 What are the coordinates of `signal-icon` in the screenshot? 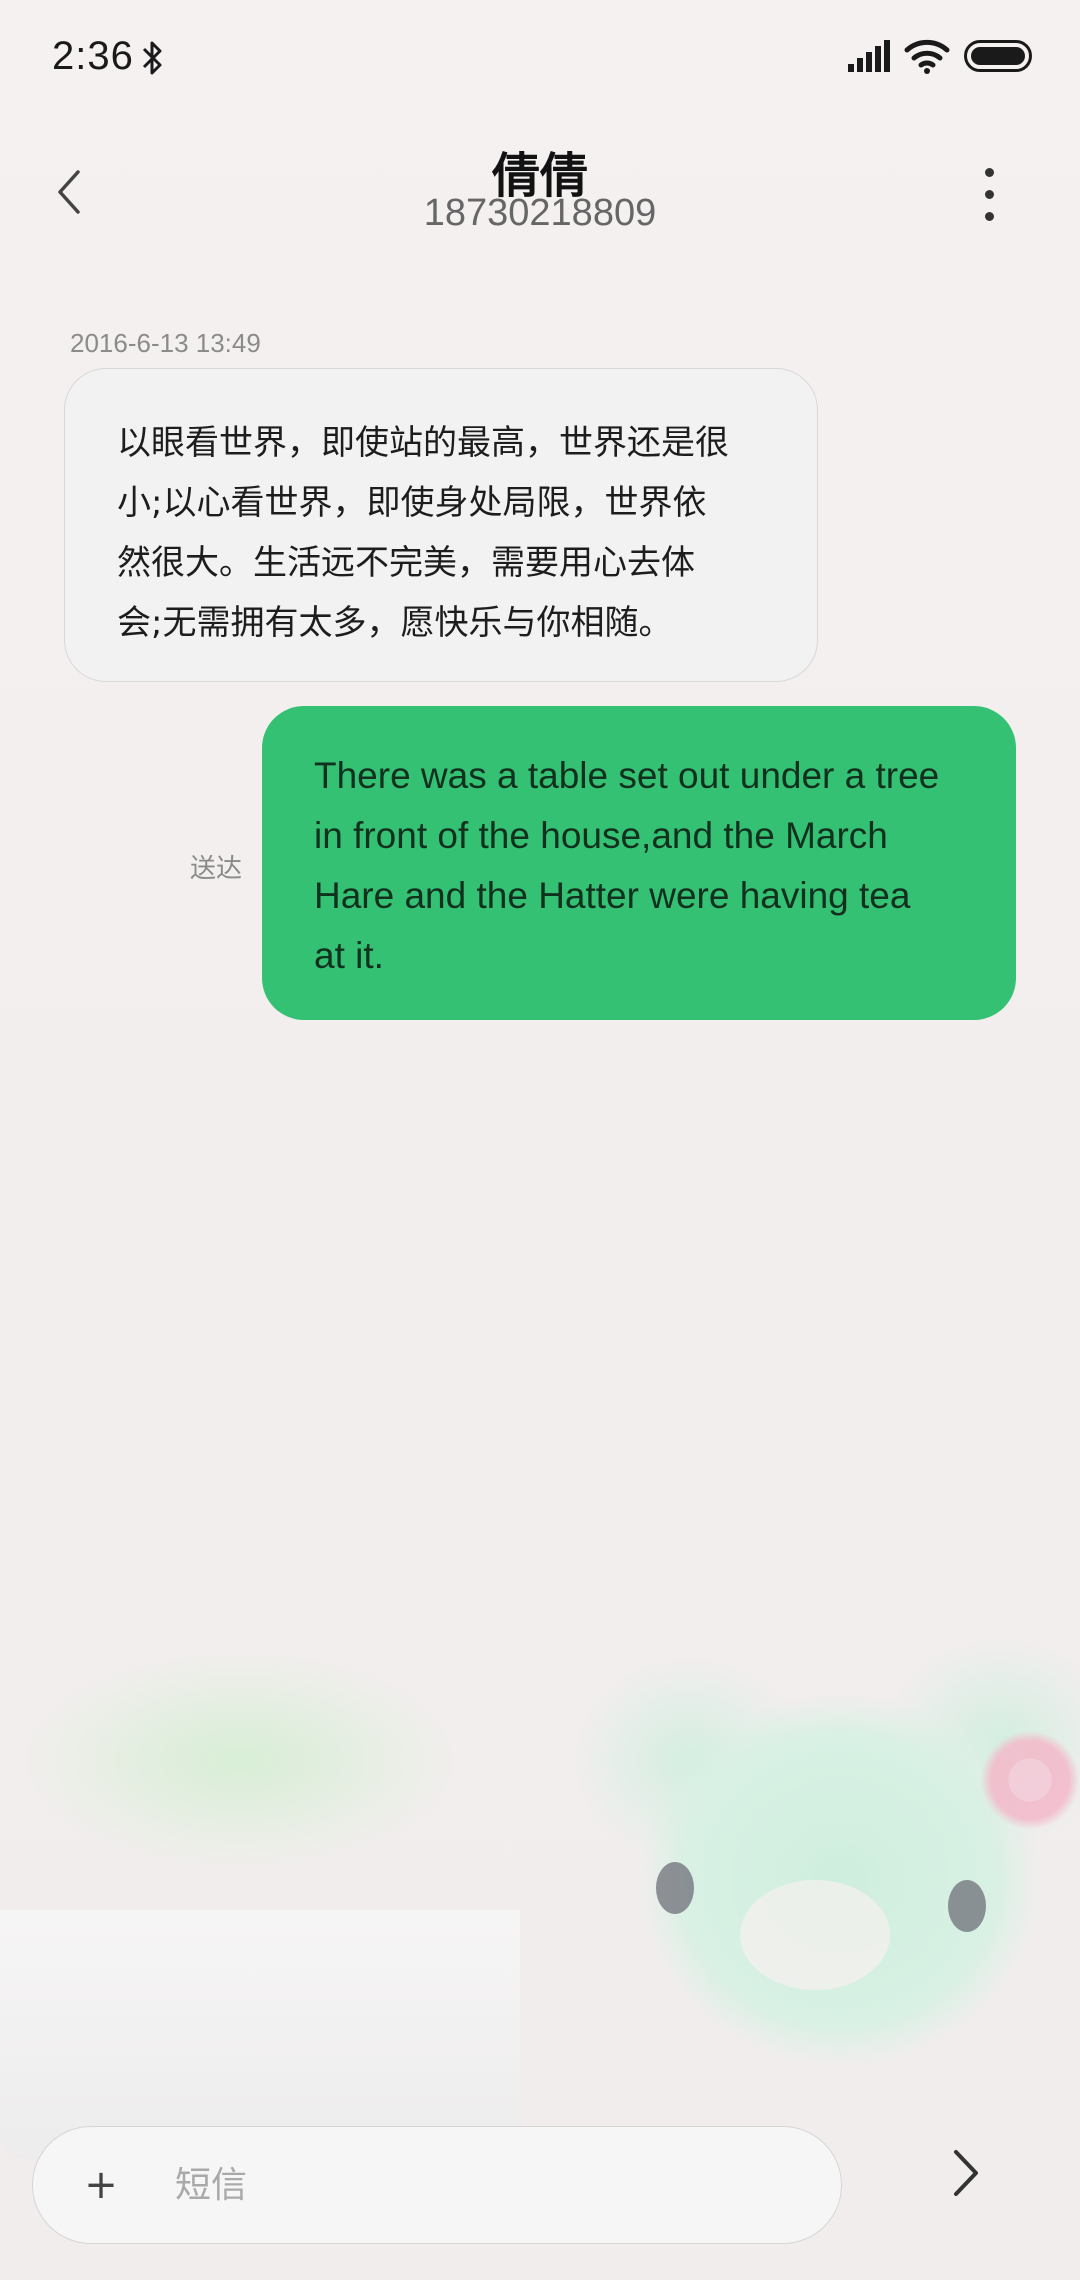 It's located at (869, 56).